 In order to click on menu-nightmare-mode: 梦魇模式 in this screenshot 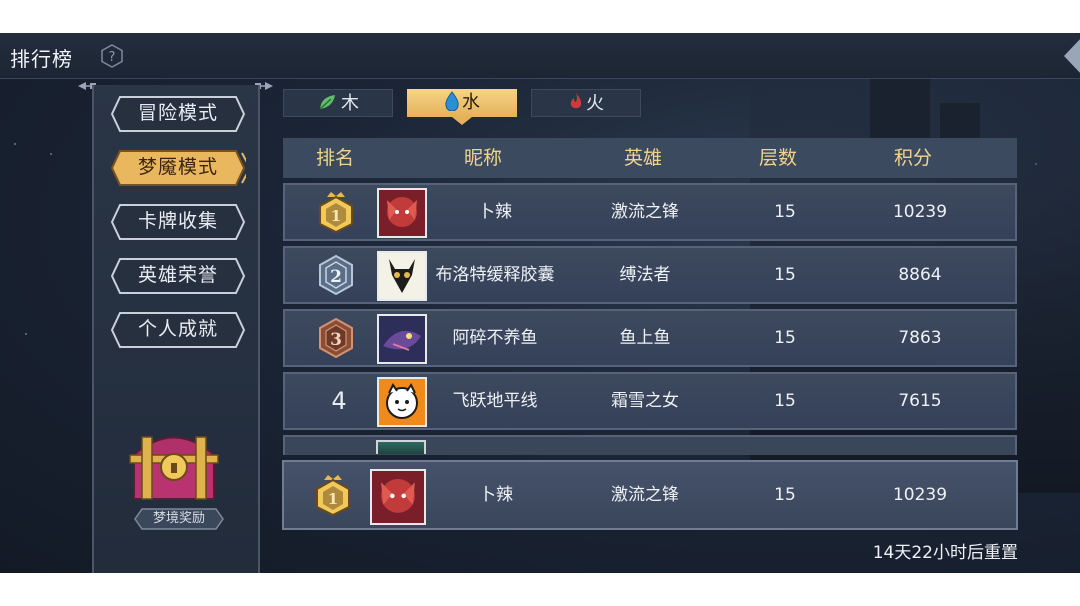, I will do `click(178, 168)`.